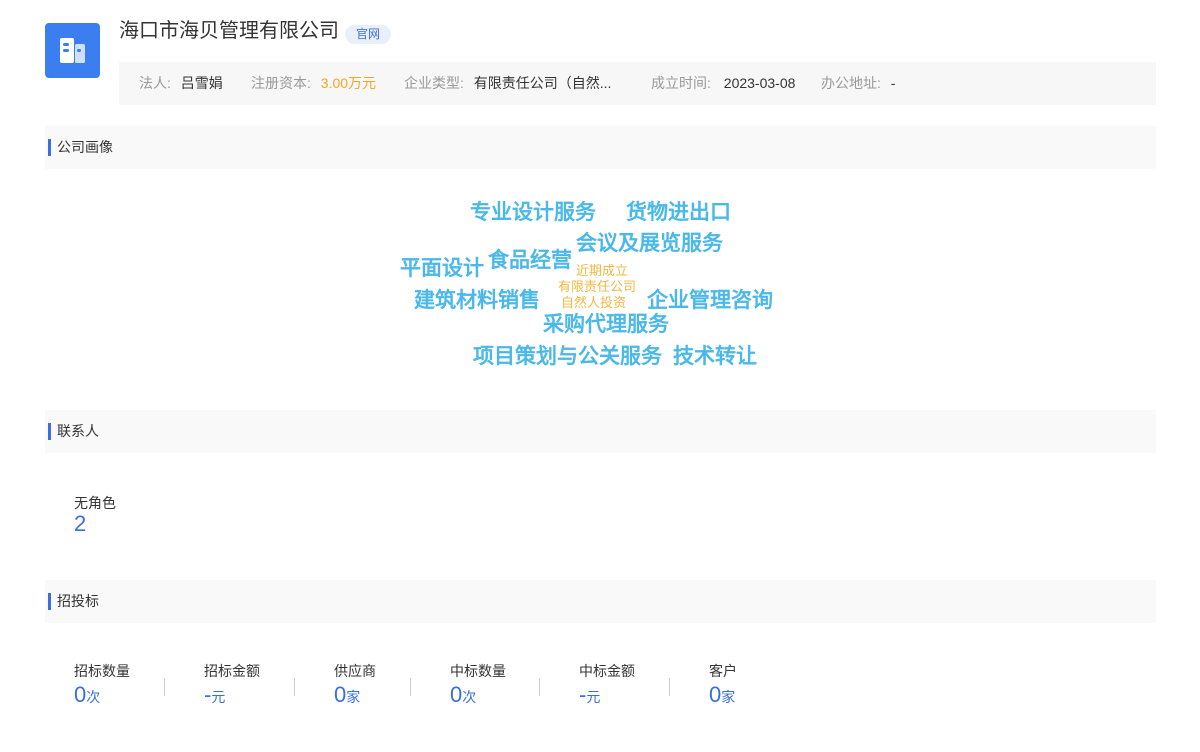  Describe the element at coordinates (313, 83) in the screenshot. I see `registered-capital: 注册资本: 3.00万元` at that location.